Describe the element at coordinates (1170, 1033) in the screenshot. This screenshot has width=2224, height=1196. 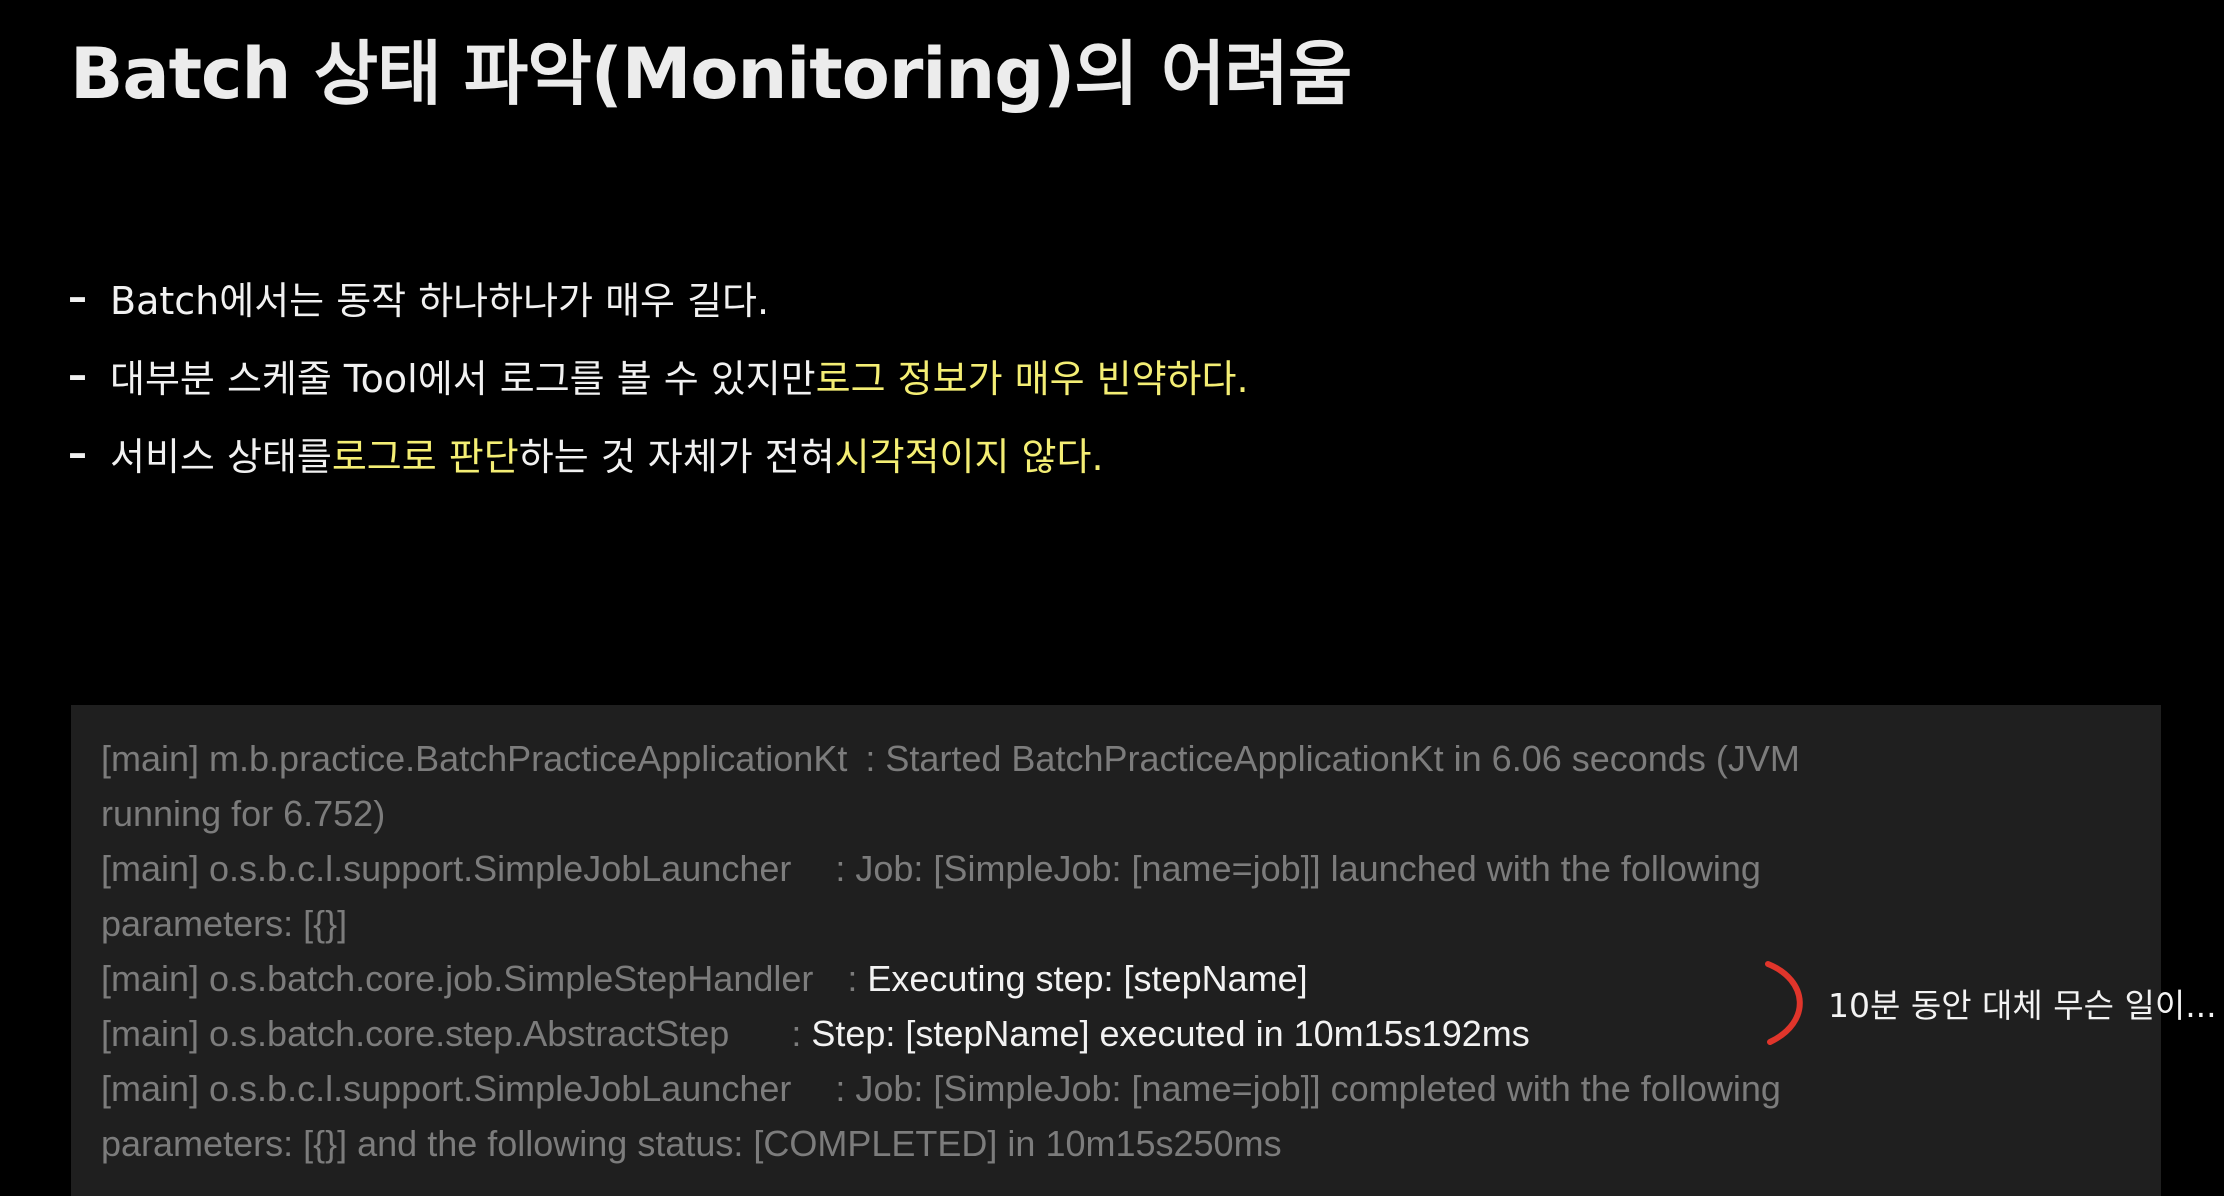
I see `log-highlight: Step: [stepName] executed in 10m15s192ms` at that location.